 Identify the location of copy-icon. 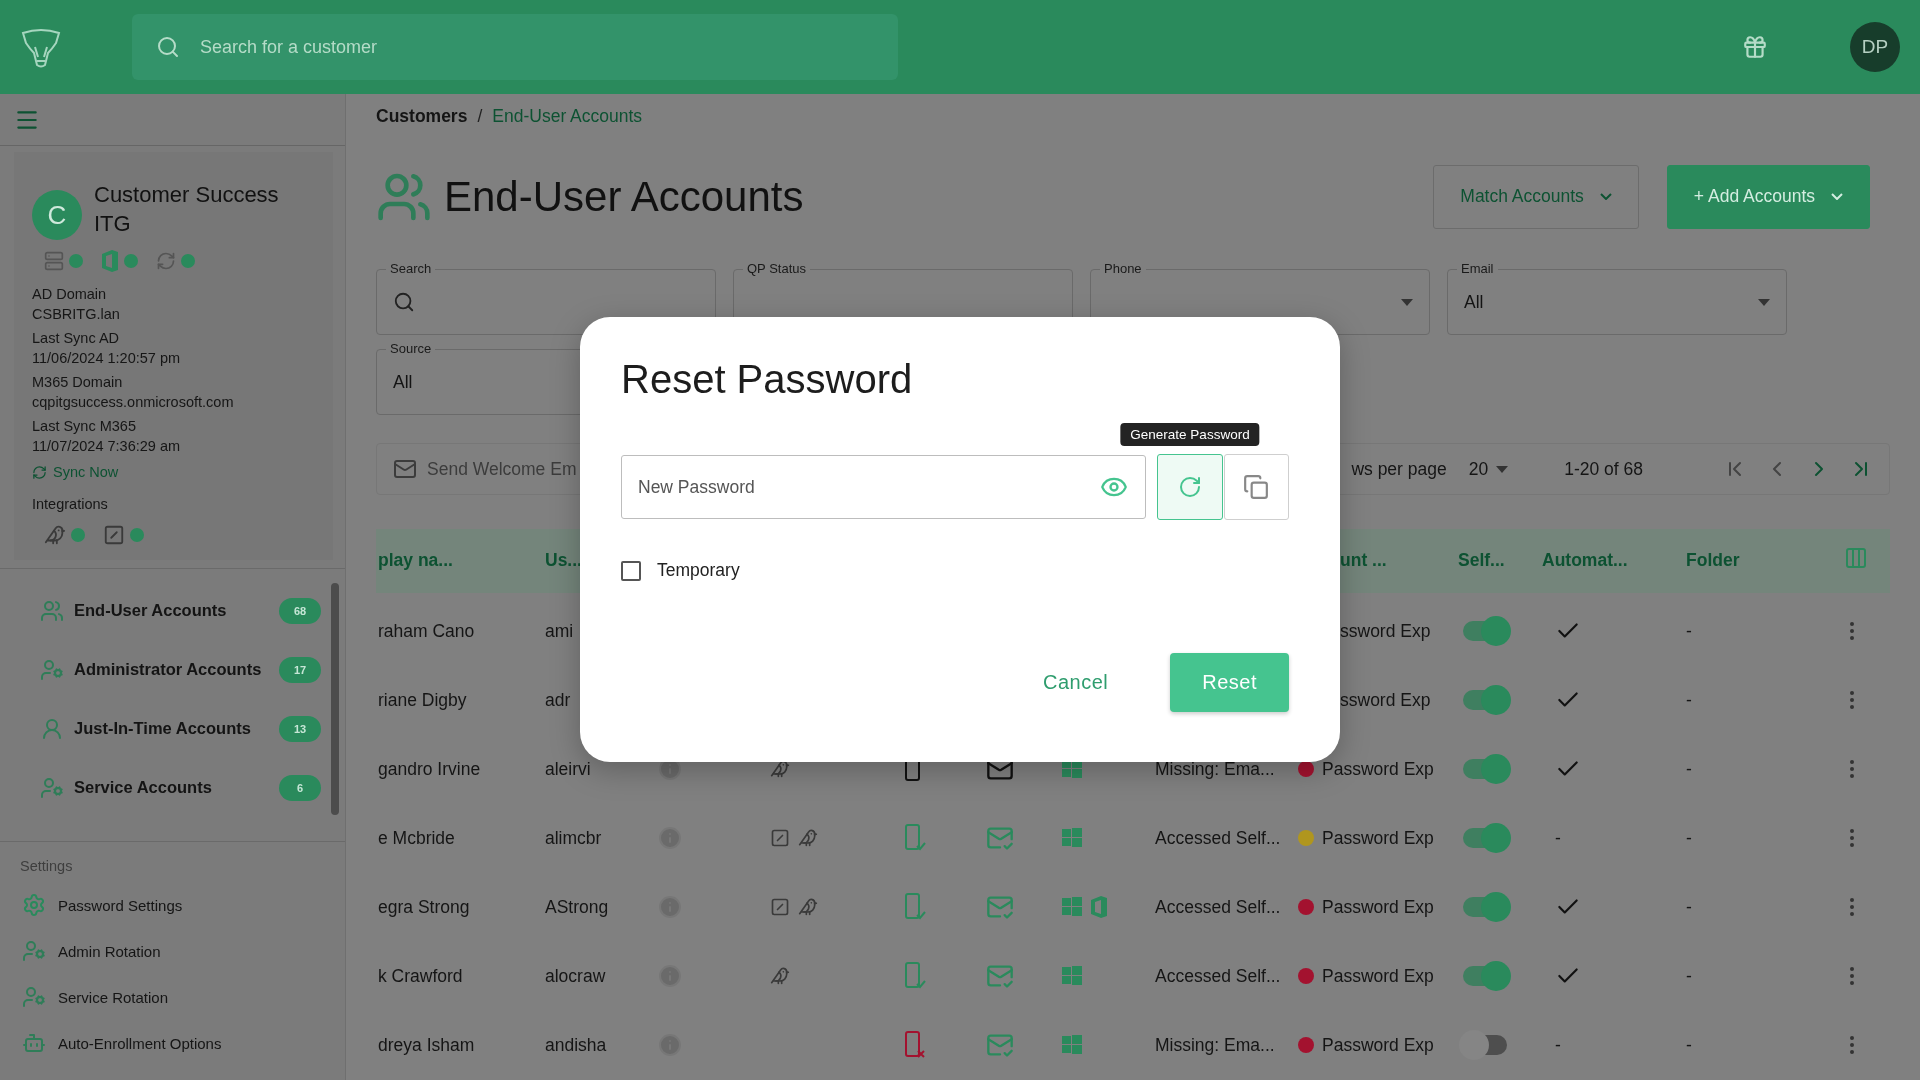
(1256, 487).